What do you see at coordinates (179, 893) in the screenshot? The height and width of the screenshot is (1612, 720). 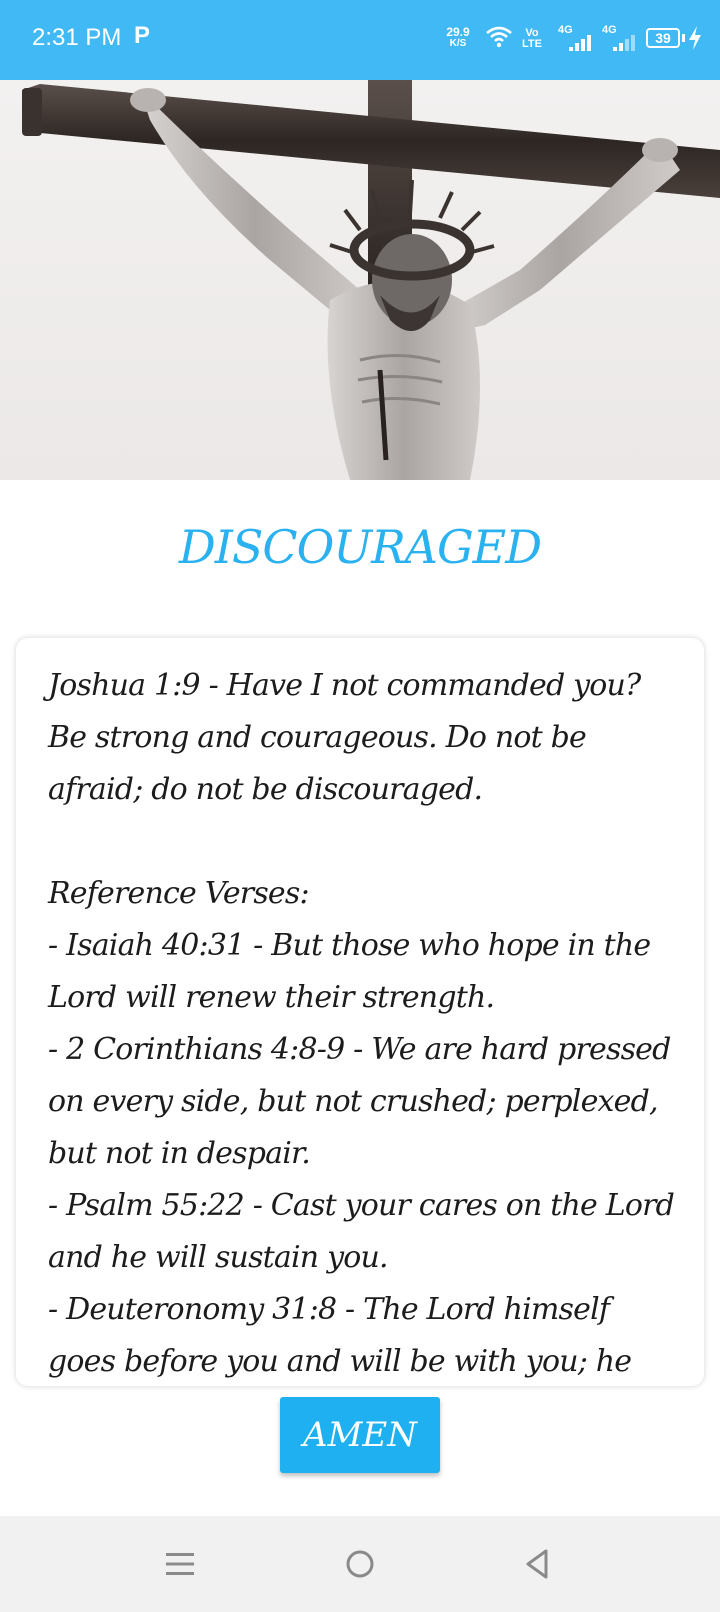 I see `reference-heading: Reference Verses:` at bounding box center [179, 893].